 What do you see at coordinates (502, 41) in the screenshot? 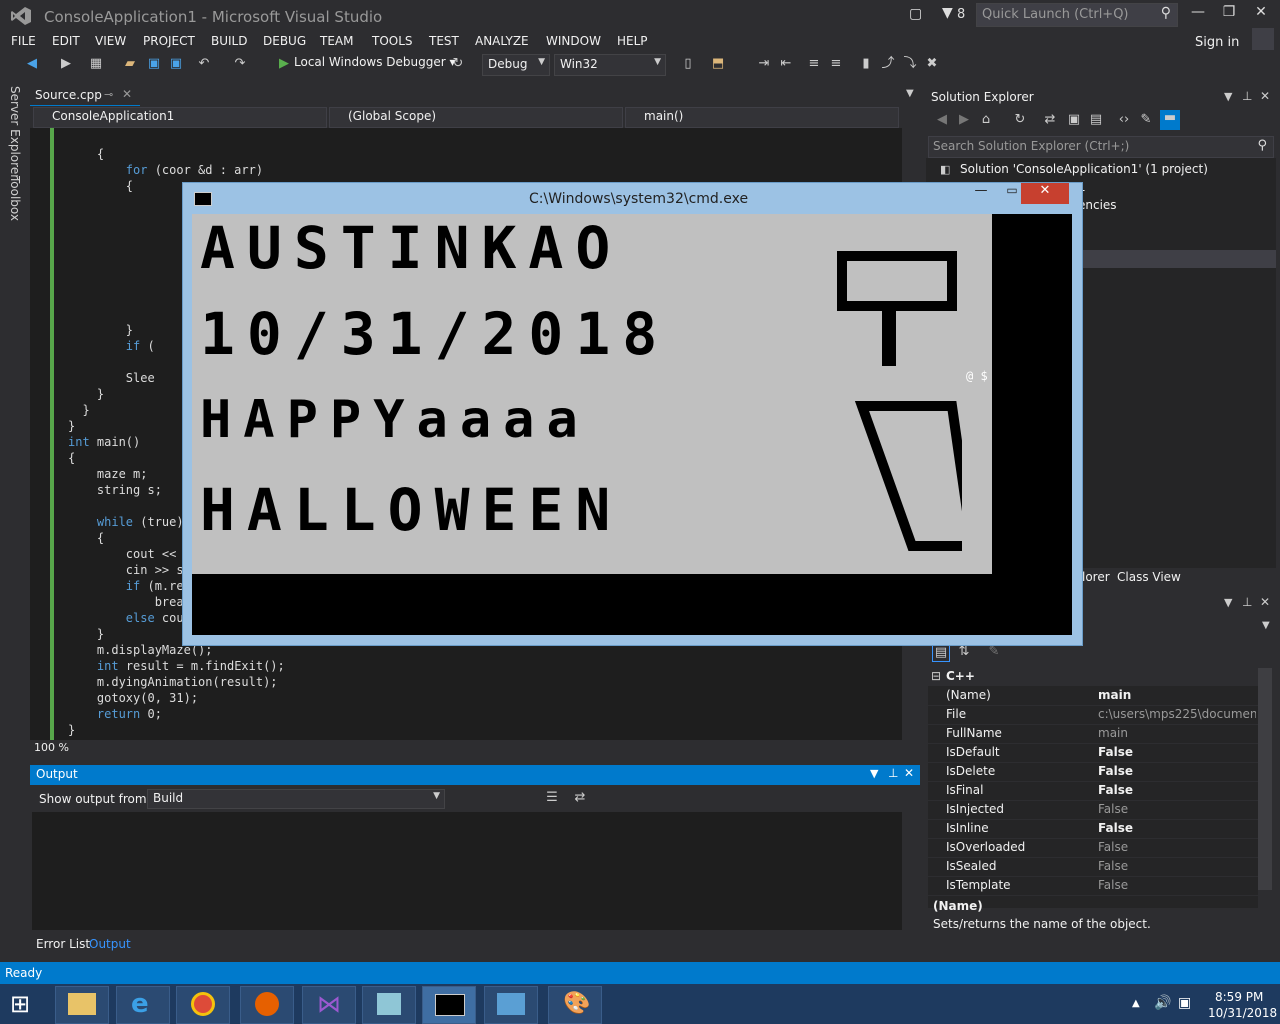
I see `menu-analyze: ANALYZE` at bounding box center [502, 41].